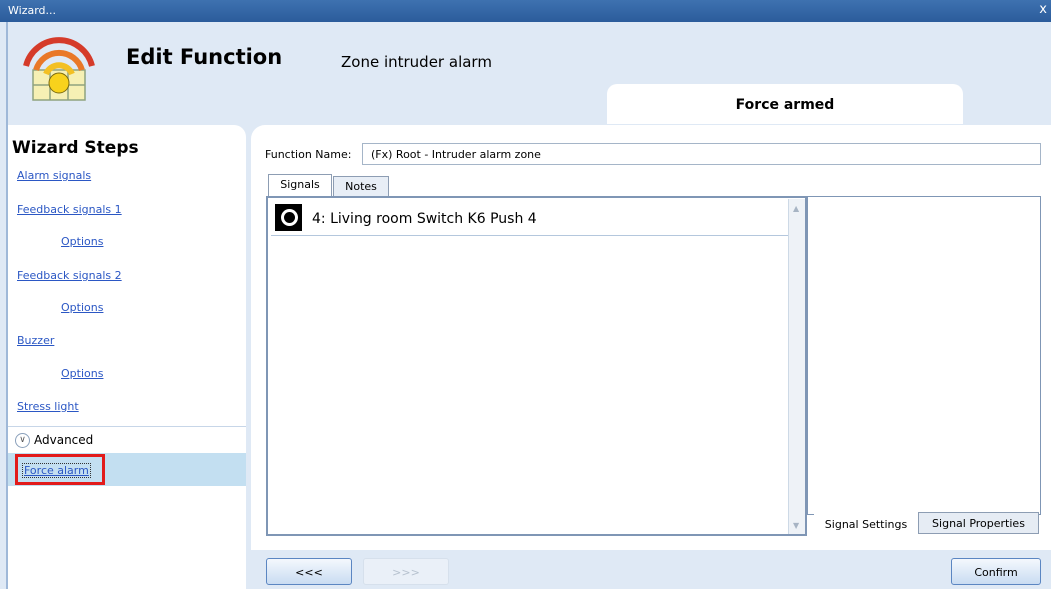 The width and height of the screenshot is (1051, 589). Describe the element at coordinates (701, 154) in the screenshot. I see `function-name-input: (Fx) Root - Intruder alarm zone` at that location.